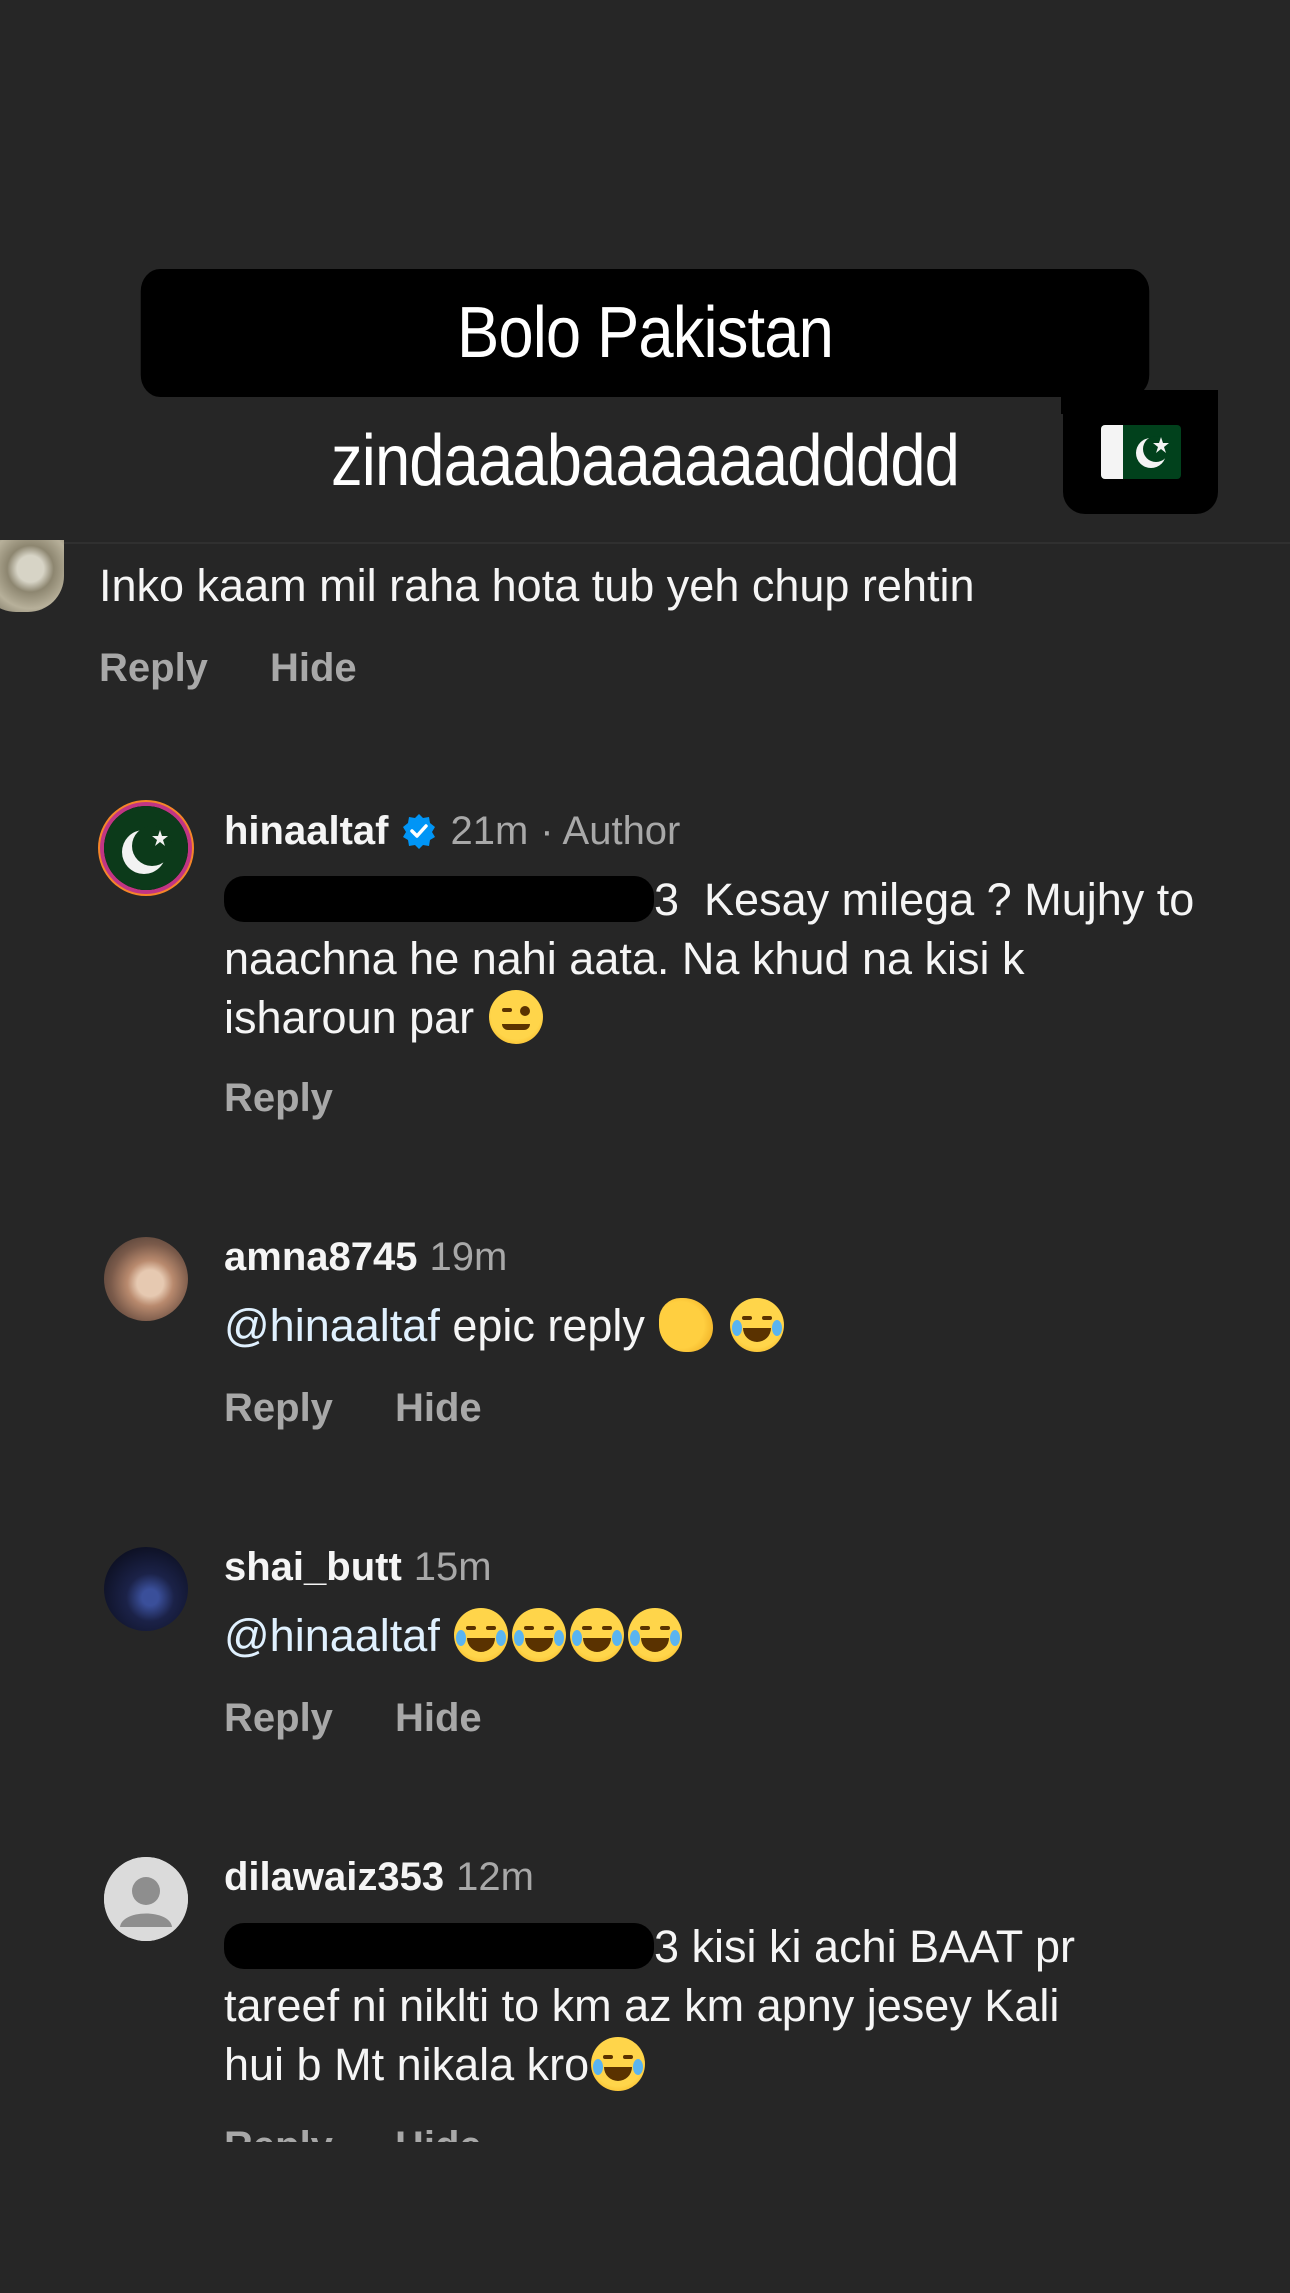 Image resolution: width=1290 pixels, height=2293 pixels. Describe the element at coordinates (645, 385) in the screenshot. I see `story-caption: Bolo Pakistan zindaaabaaaaaaddddd` at that location.